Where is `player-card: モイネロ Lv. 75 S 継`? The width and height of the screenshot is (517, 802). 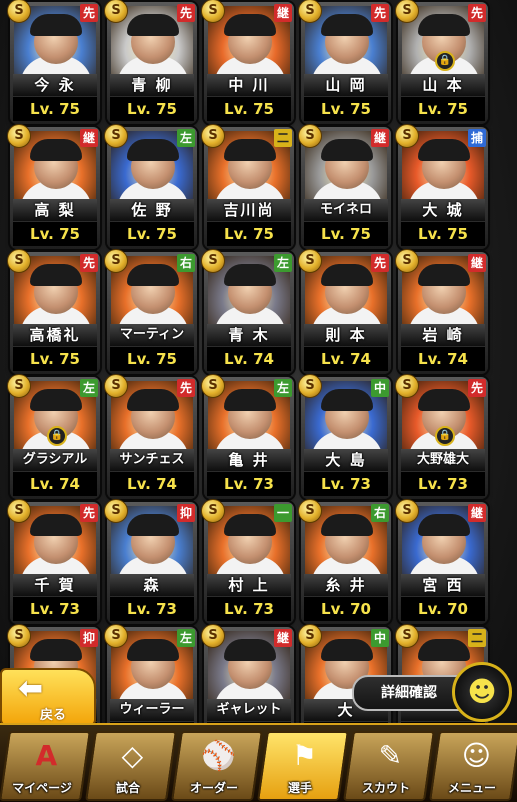 player-card: モイネロ Lv. 75 S 継 is located at coordinates (344, 186).